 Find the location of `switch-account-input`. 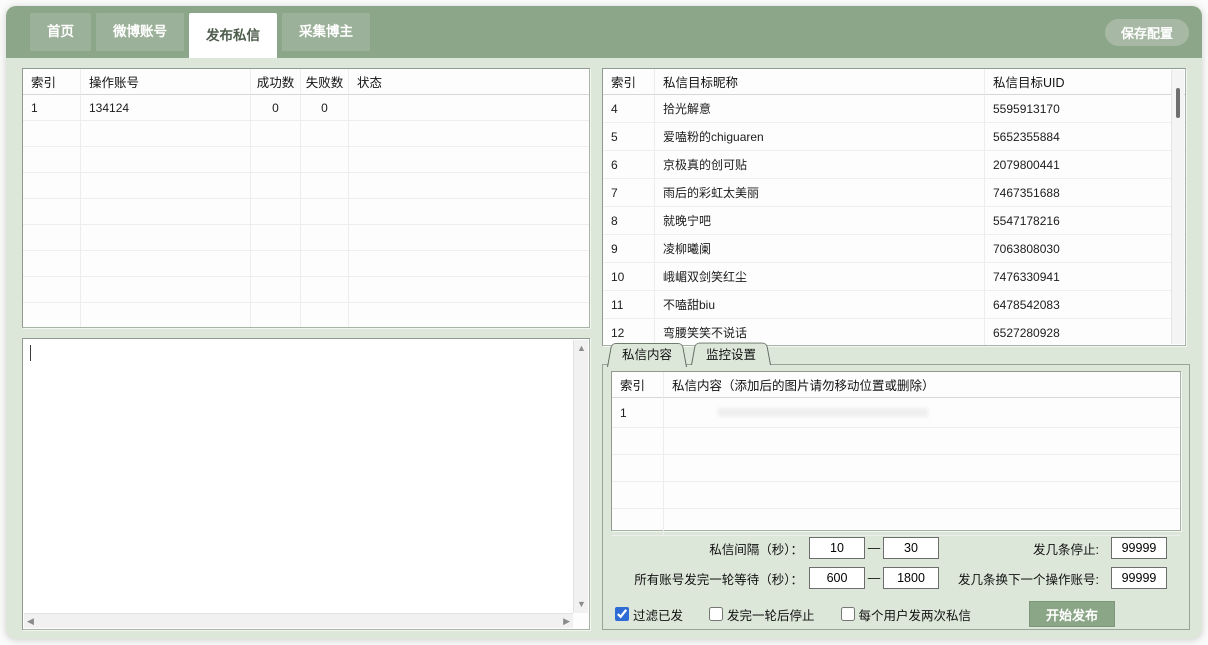

switch-account-input is located at coordinates (1139, 578).